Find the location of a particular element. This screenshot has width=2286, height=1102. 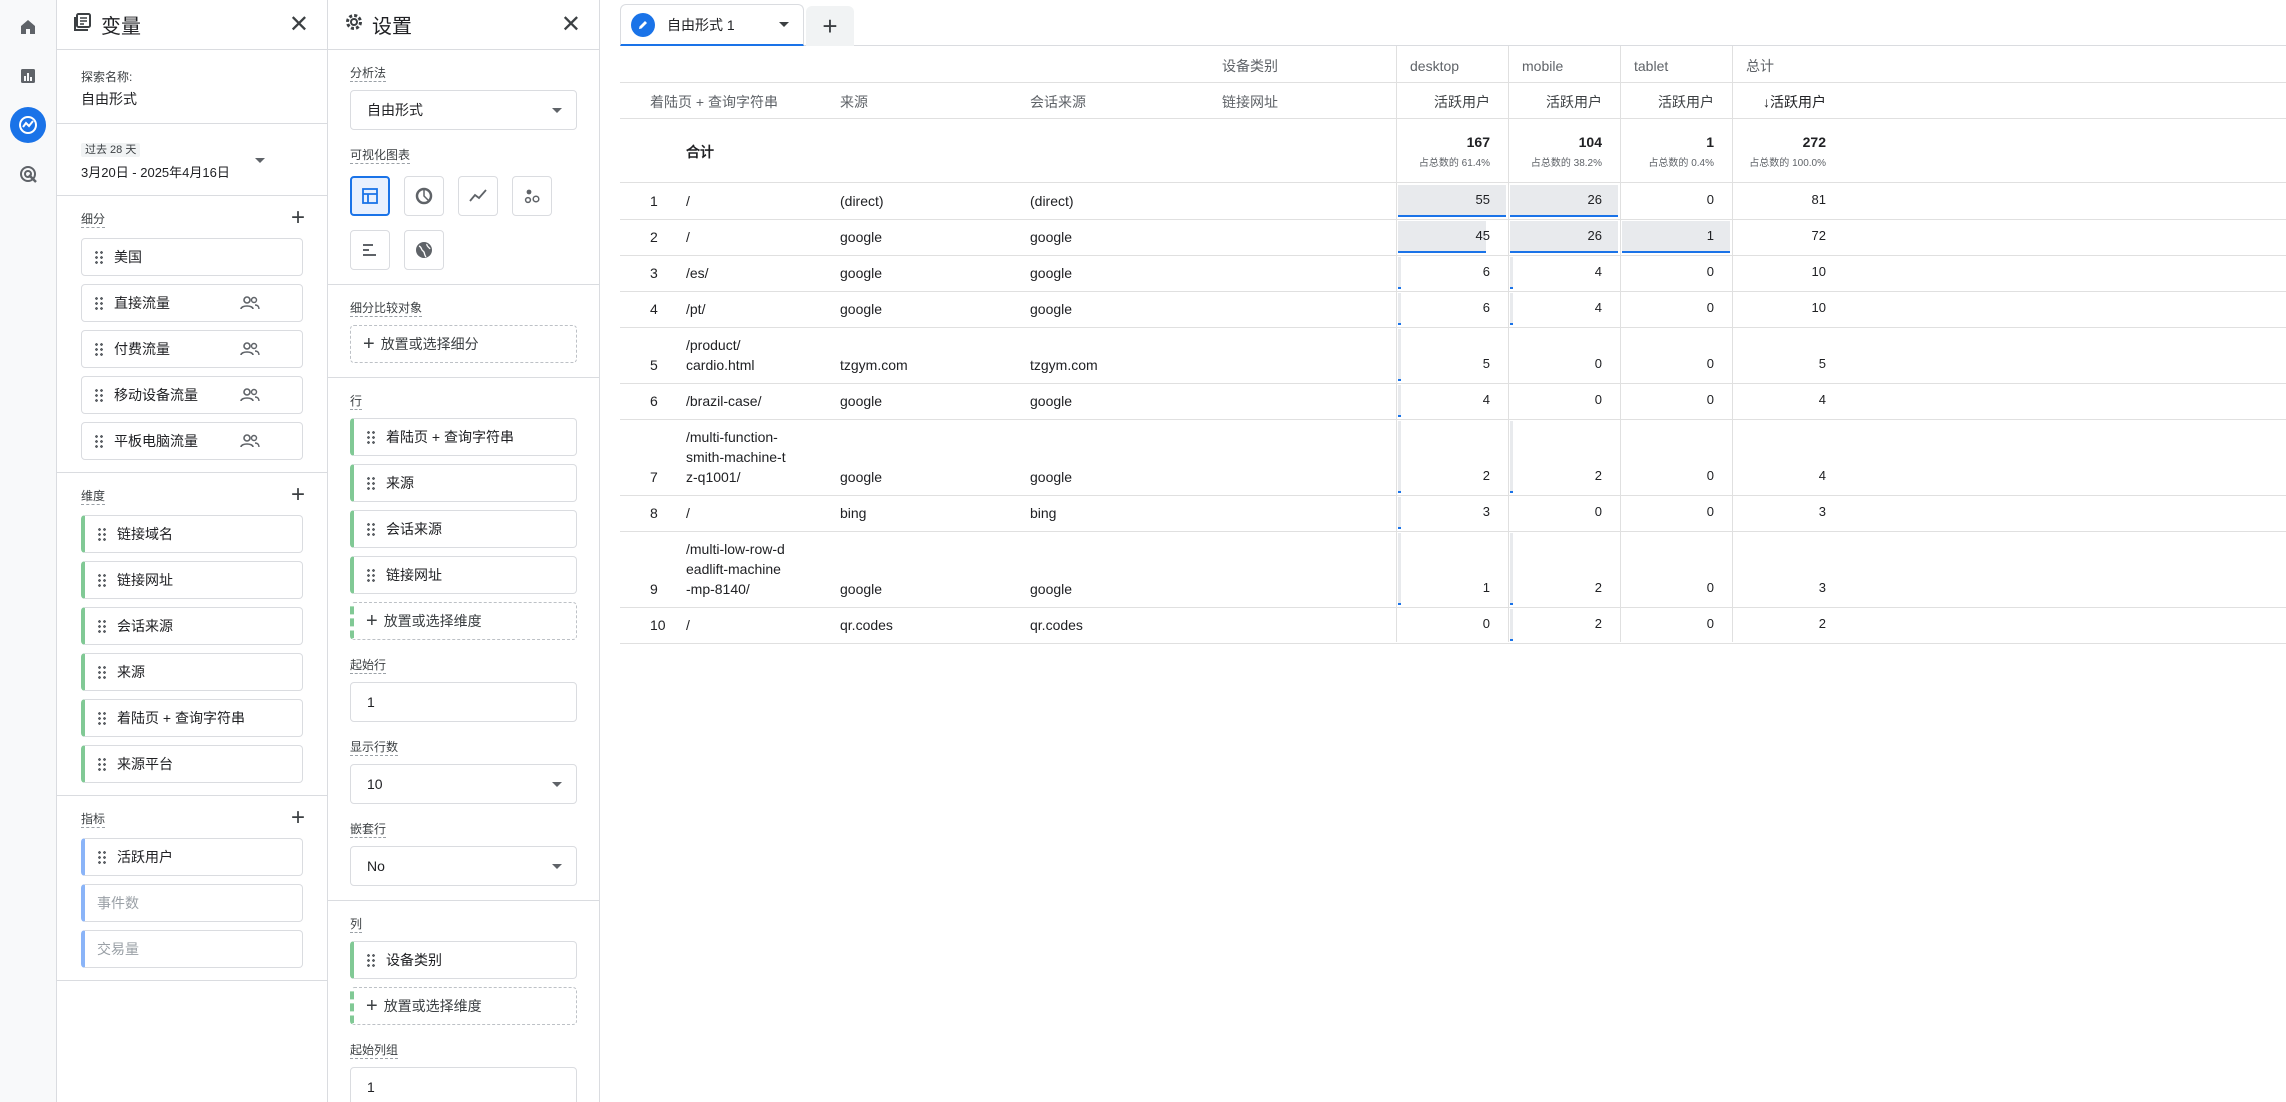

session-source-cell: tzgym.com is located at coordinates (1064, 365).